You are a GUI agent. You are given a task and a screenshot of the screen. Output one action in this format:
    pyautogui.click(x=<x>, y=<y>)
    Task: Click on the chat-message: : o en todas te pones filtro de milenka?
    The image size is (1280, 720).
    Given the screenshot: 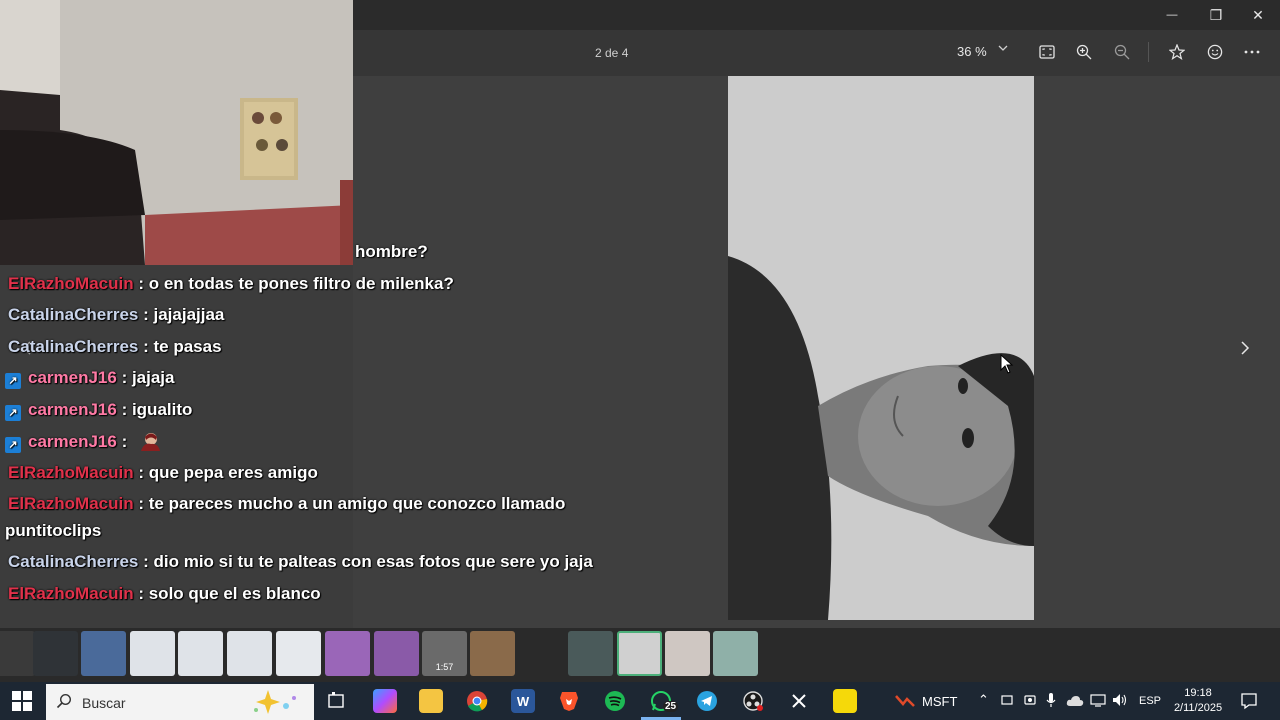 What is the action you would take?
    pyautogui.click(x=293, y=283)
    